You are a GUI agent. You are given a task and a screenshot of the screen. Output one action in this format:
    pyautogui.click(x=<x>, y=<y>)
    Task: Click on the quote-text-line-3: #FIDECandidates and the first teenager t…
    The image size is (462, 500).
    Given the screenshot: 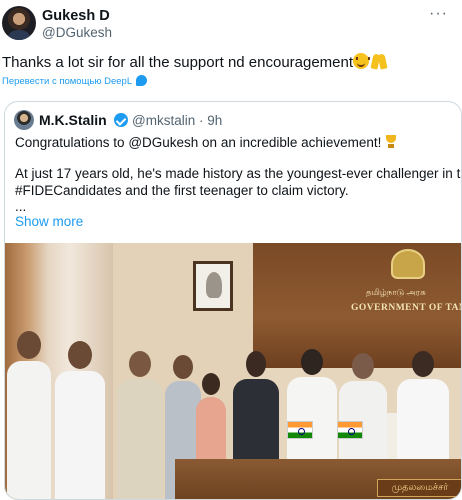 What is the action you would take?
    pyautogui.click(x=182, y=190)
    